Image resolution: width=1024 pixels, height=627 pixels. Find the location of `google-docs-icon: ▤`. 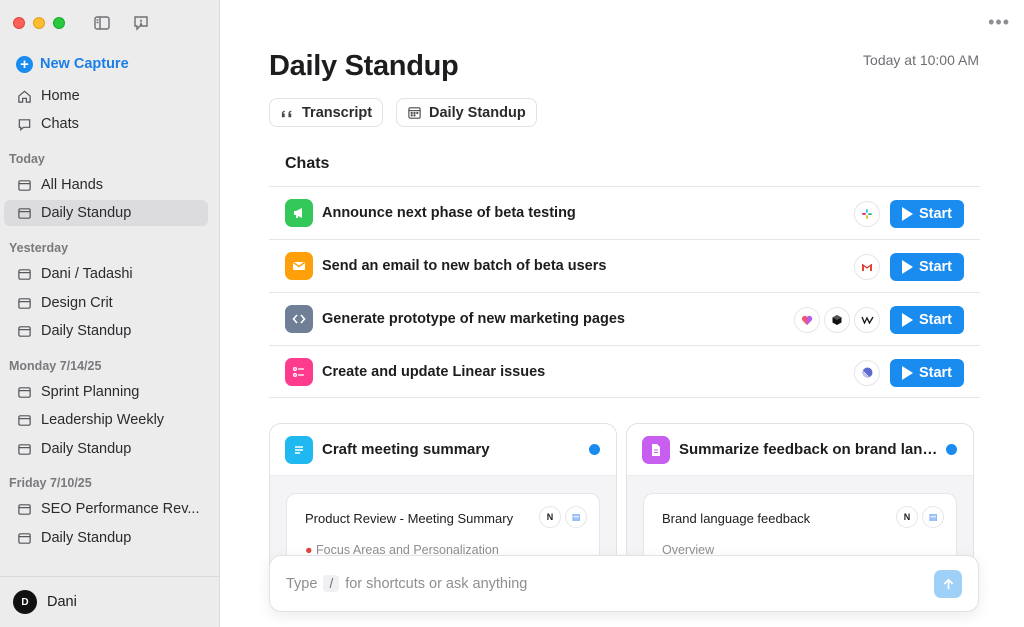

google-docs-icon: ▤ is located at coordinates (933, 517).